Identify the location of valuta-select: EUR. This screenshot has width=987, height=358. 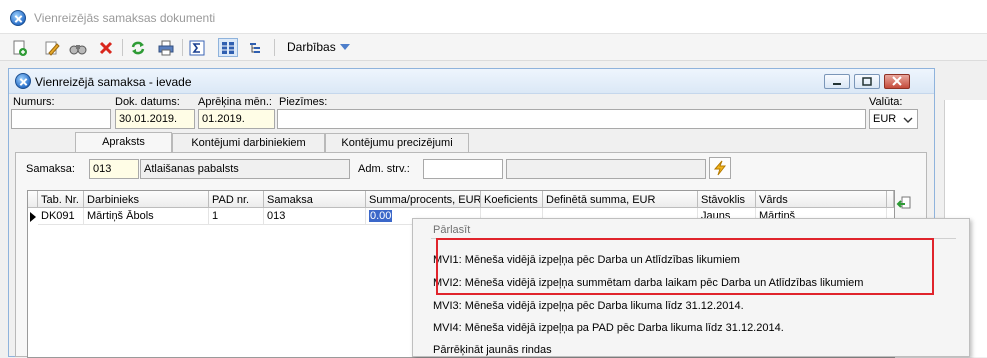
(893, 119).